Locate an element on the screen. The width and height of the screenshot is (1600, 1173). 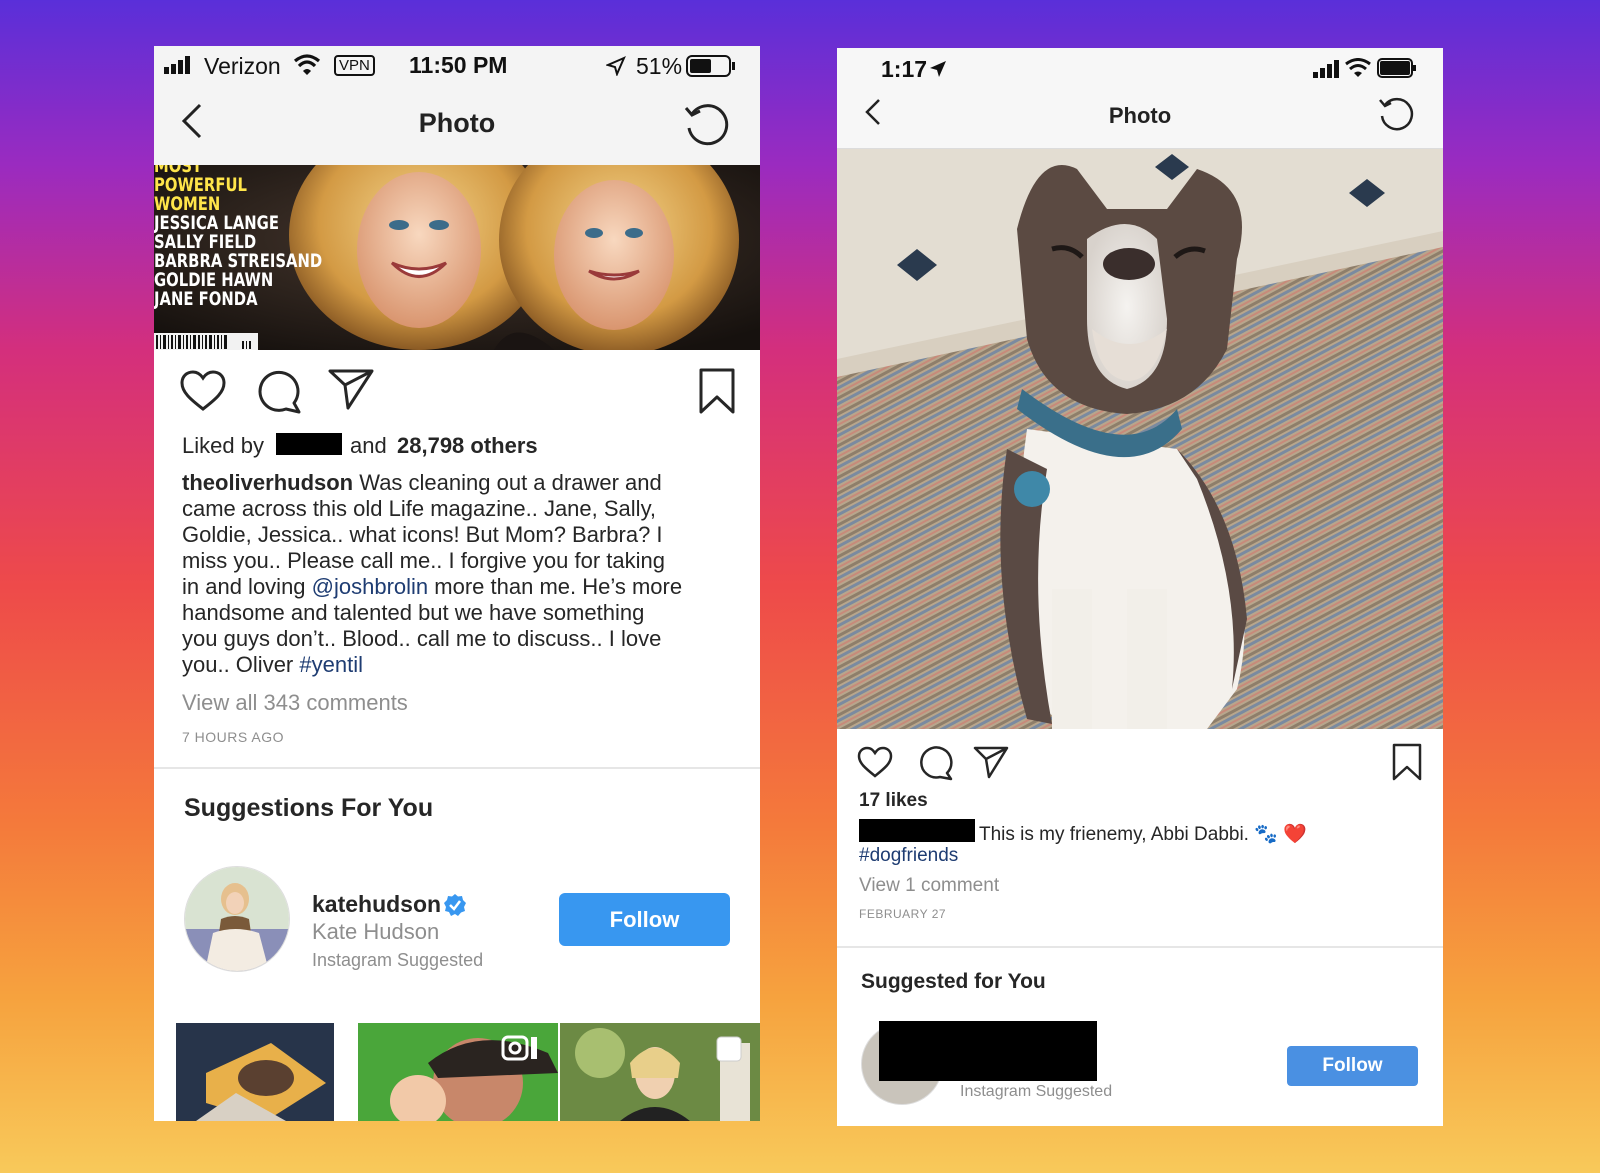
status-bar: 1:17 is located at coordinates (1140, 70).